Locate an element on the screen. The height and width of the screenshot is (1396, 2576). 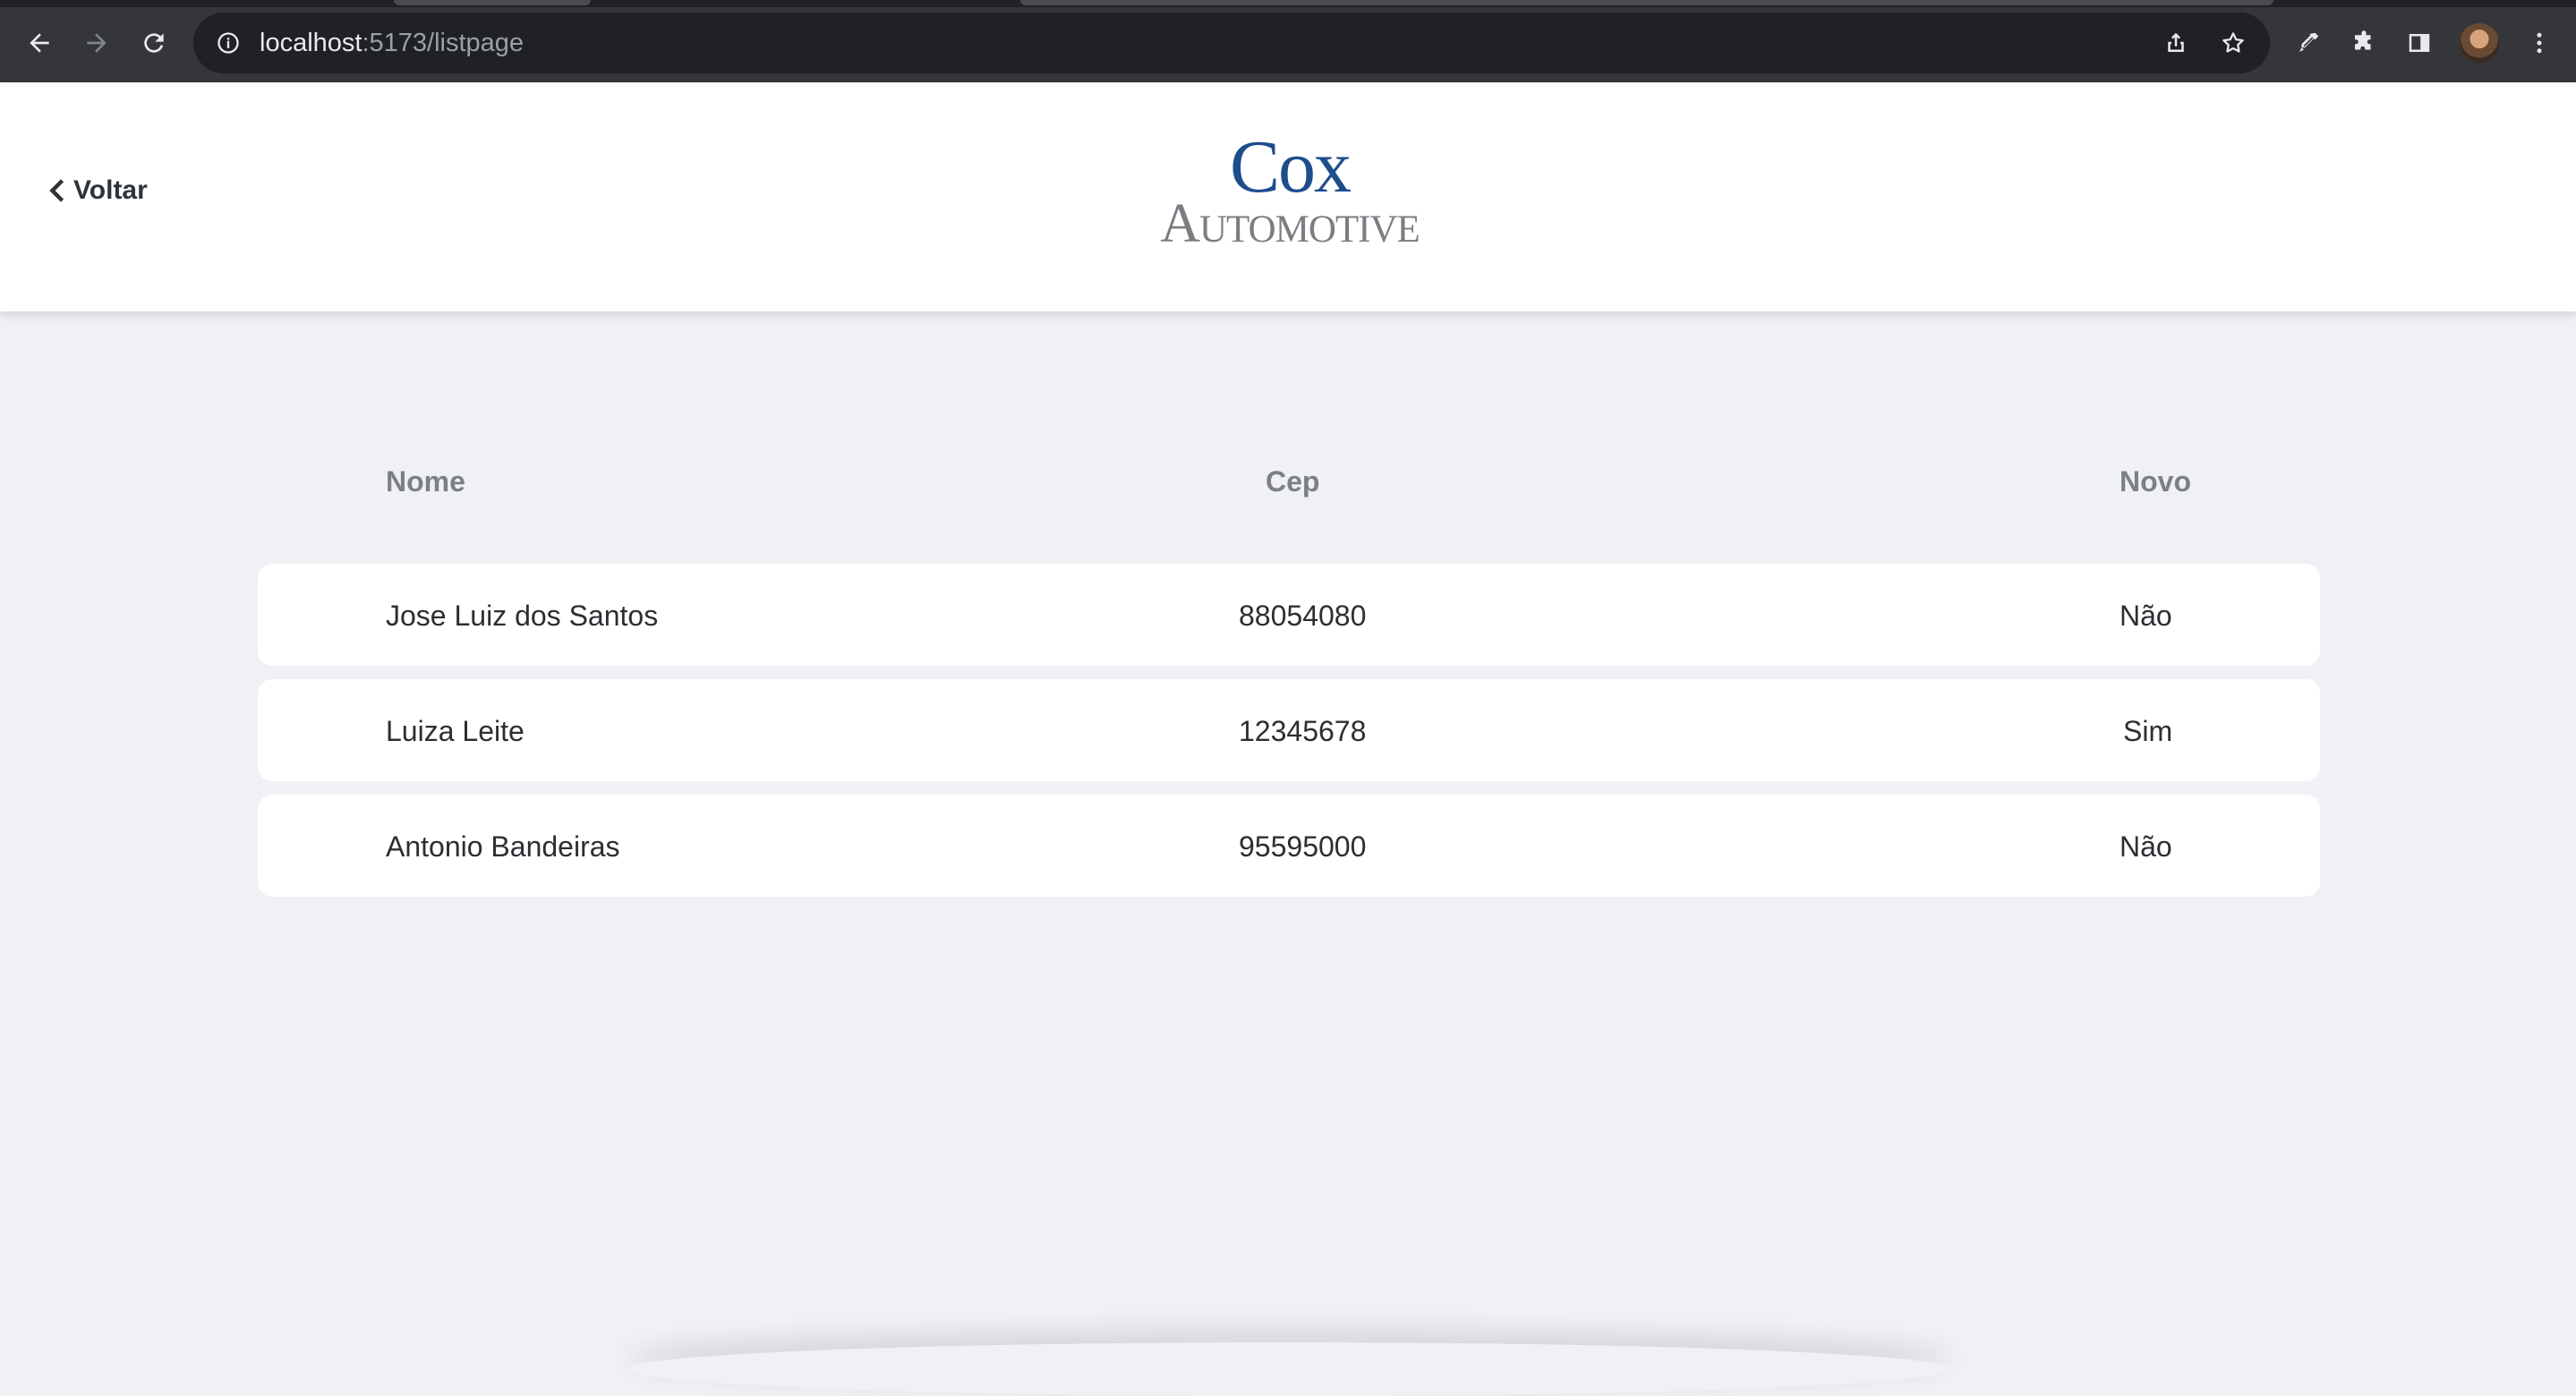
back-label: Voltar is located at coordinates (110, 190).